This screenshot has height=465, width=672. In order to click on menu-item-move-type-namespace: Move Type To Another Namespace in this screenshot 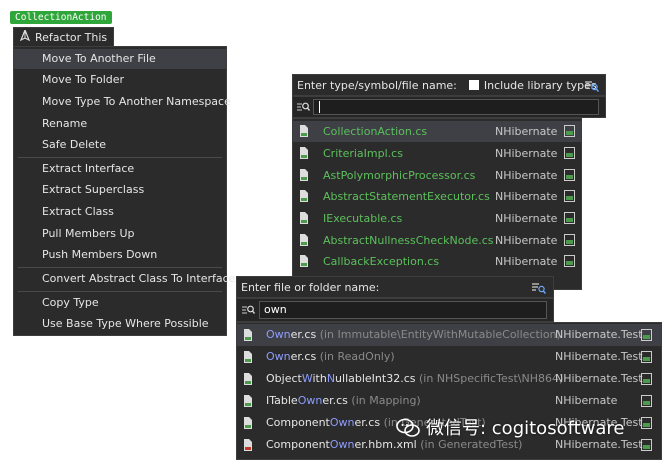, I will do `click(122, 102)`.